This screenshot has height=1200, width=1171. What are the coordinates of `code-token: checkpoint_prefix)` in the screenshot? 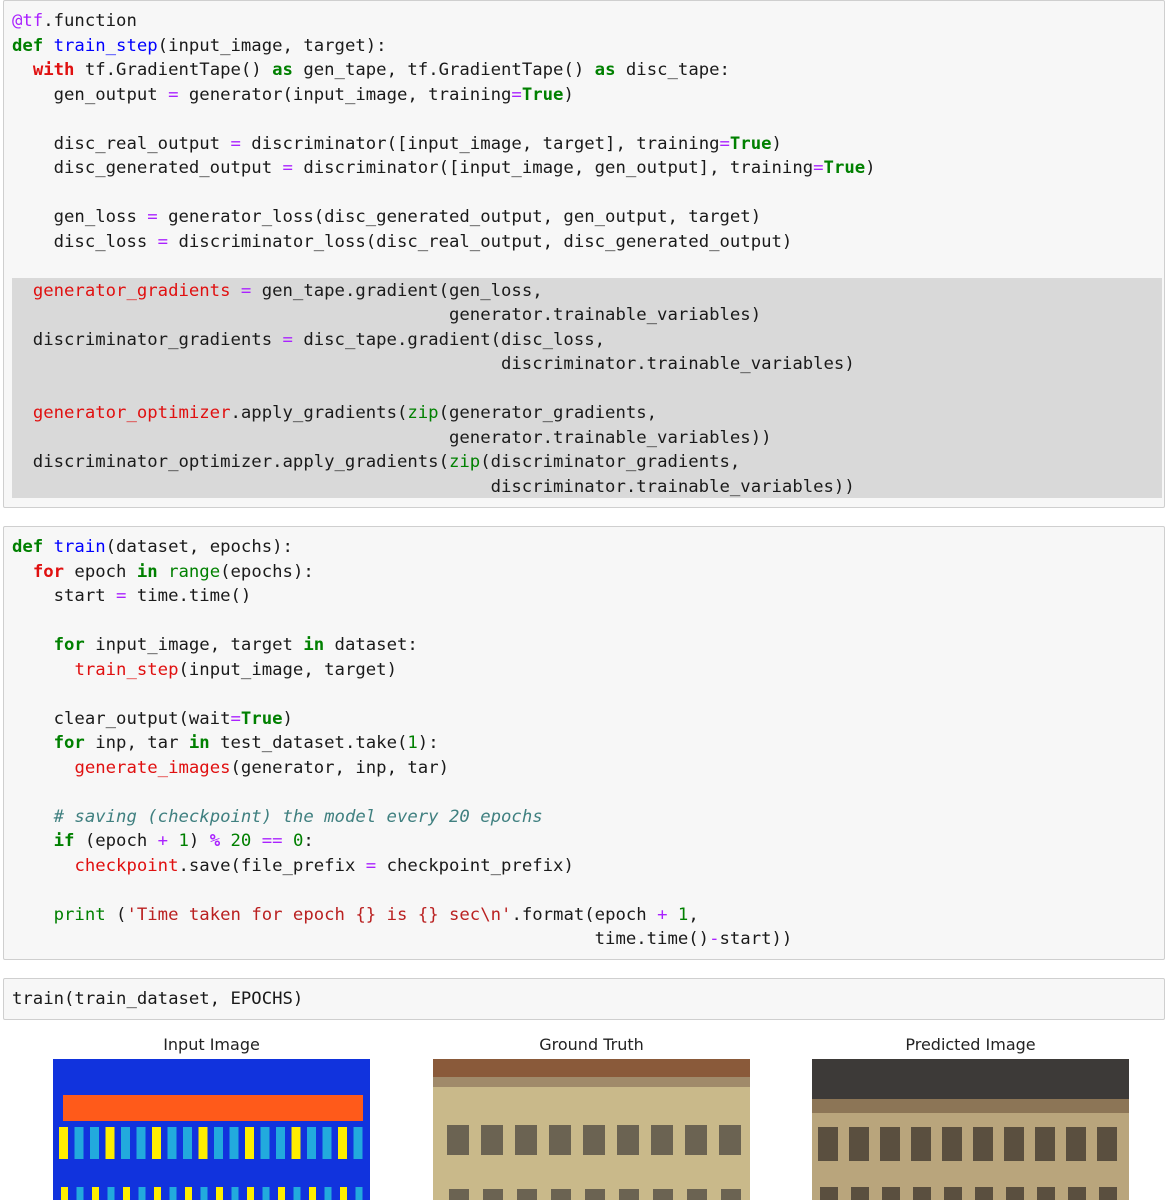 It's located at (475, 865).